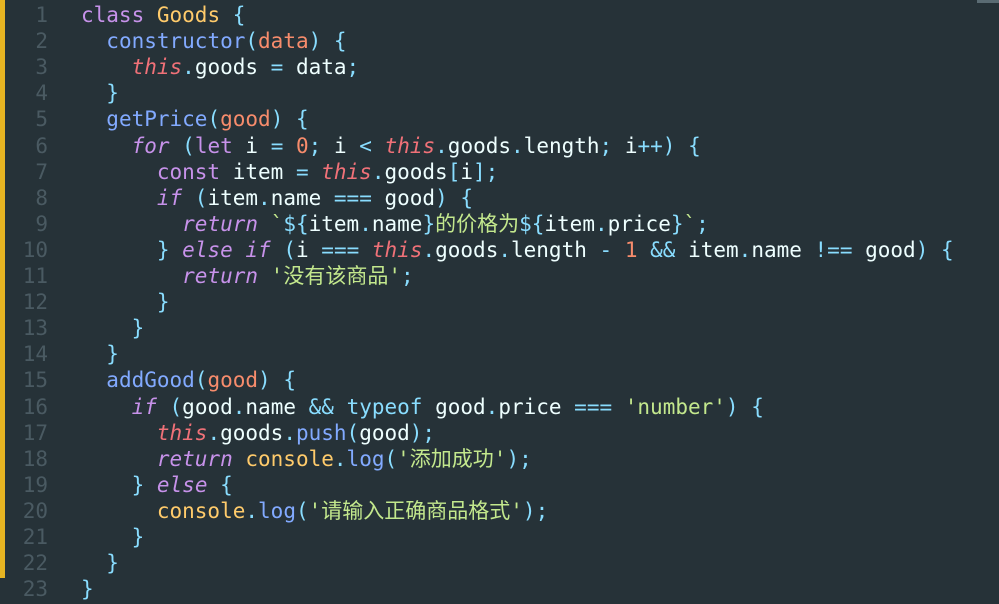  I want to click on code-token: price, so click(639, 223).